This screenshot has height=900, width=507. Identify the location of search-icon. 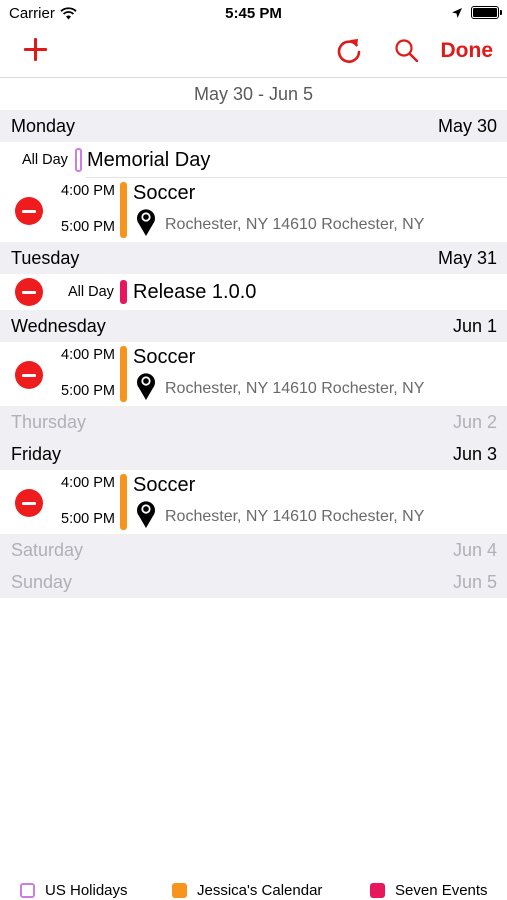
(407, 51).